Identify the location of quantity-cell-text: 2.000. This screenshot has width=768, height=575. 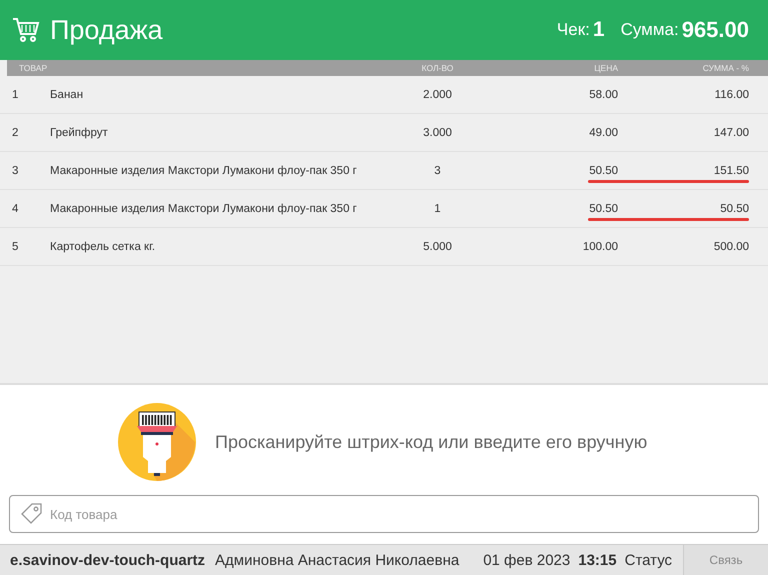
(437, 94).